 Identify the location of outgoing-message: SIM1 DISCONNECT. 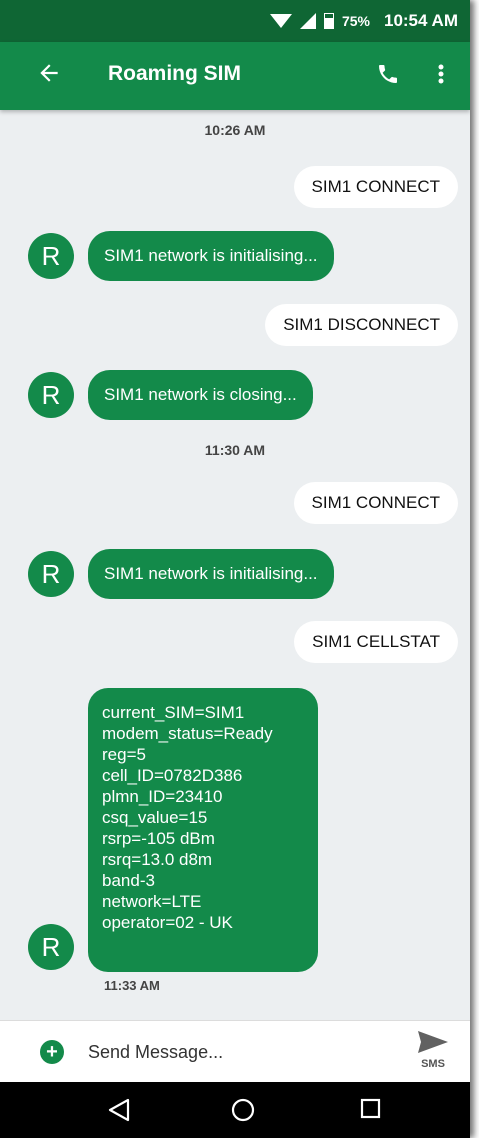
(361, 325).